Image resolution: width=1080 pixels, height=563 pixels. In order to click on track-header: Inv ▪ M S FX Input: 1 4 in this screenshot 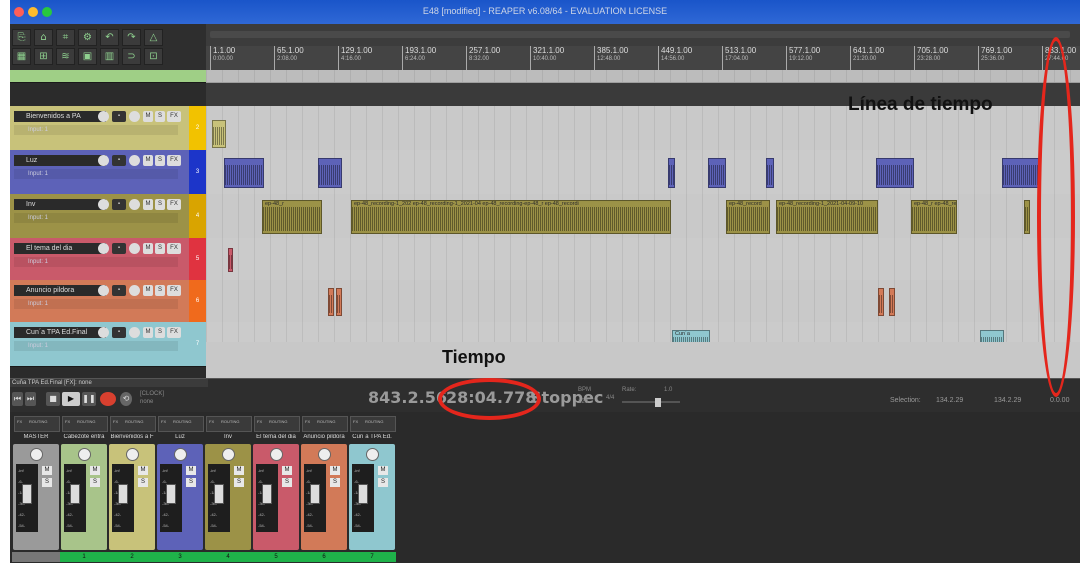, I will do `click(108, 216)`.